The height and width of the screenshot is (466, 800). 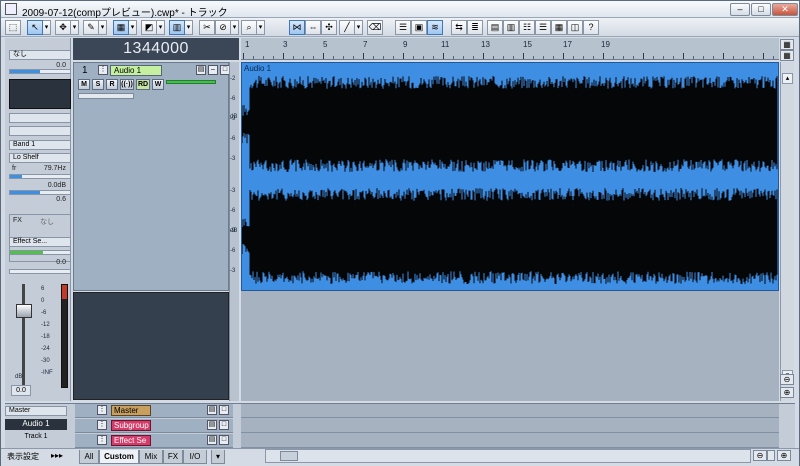 I want to click on output-selector: Master, so click(x=36, y=411).